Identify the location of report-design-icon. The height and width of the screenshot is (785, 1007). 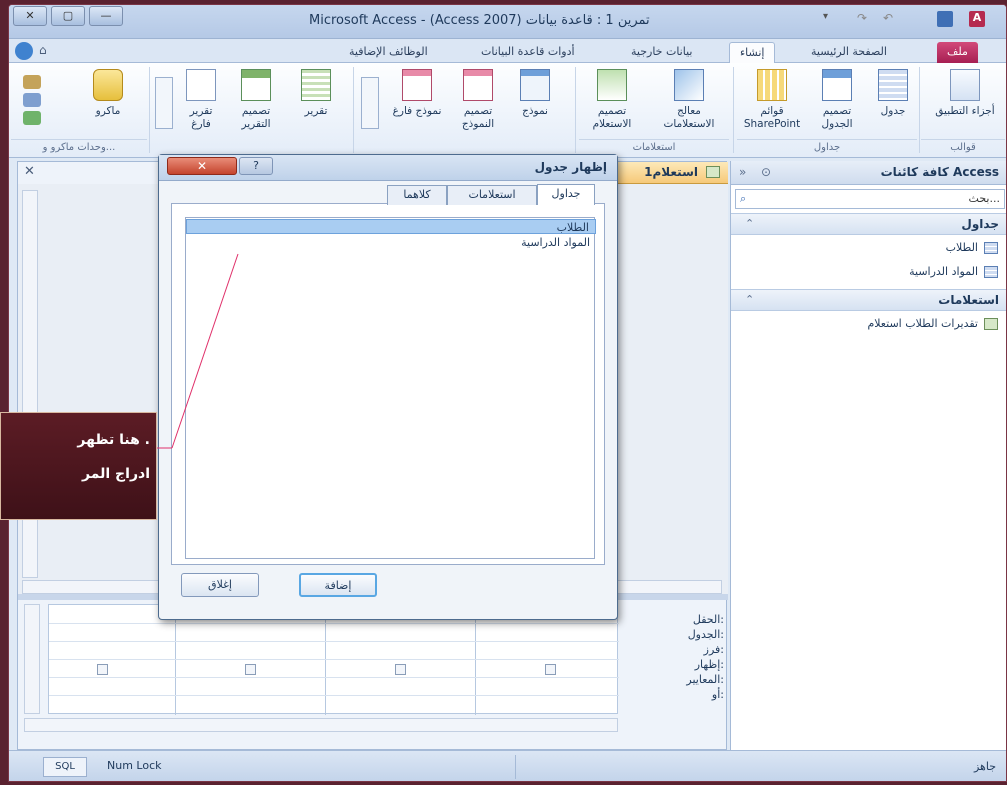
(256, 85).